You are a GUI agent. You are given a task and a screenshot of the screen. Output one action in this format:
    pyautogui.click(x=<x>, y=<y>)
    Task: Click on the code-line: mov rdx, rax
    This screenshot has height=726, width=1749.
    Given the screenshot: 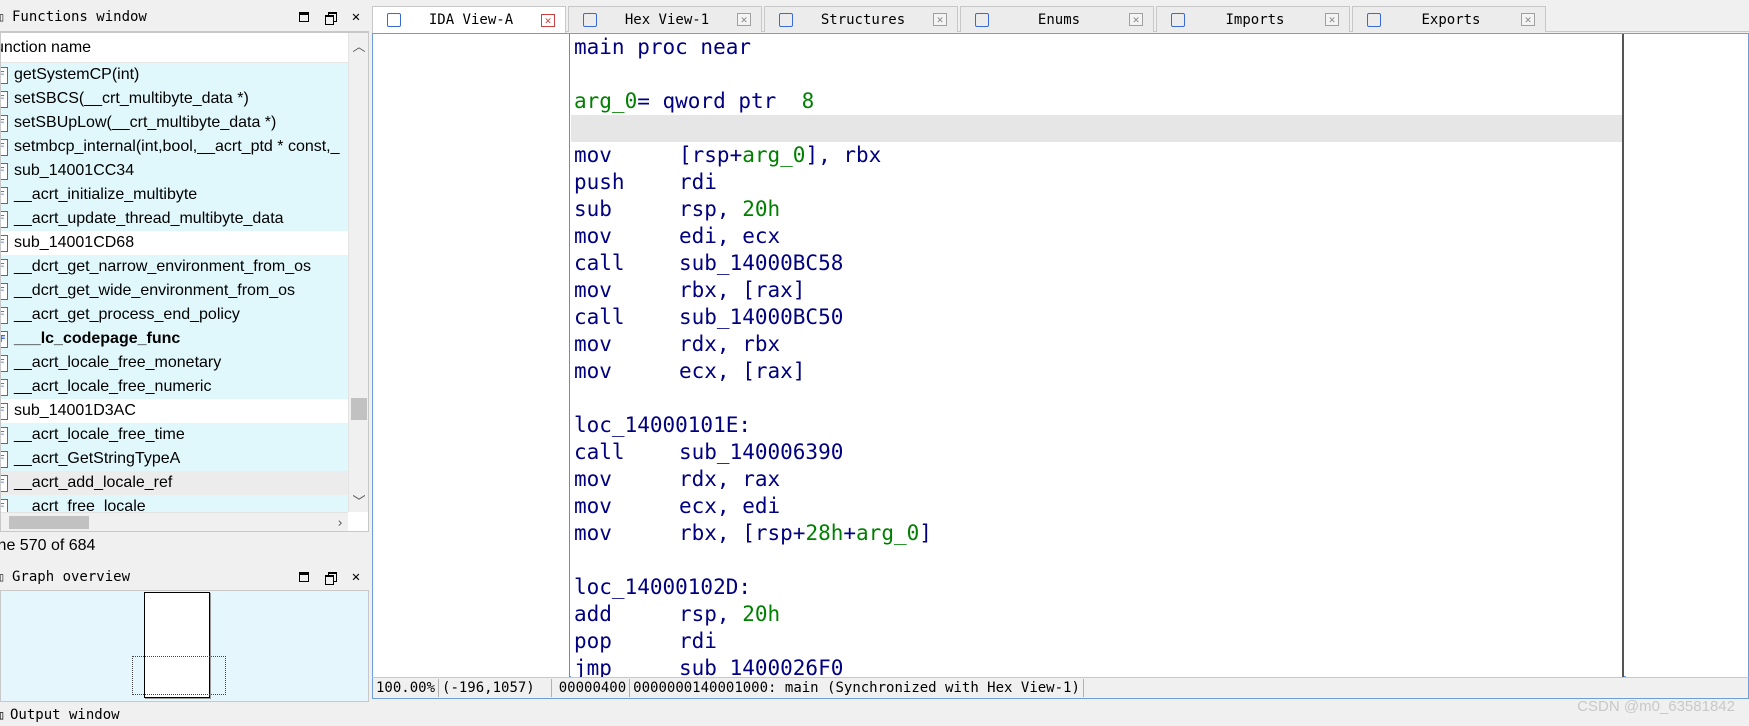 What is the action you would take?
    pyautogui.click(x=1096, y=479)
    